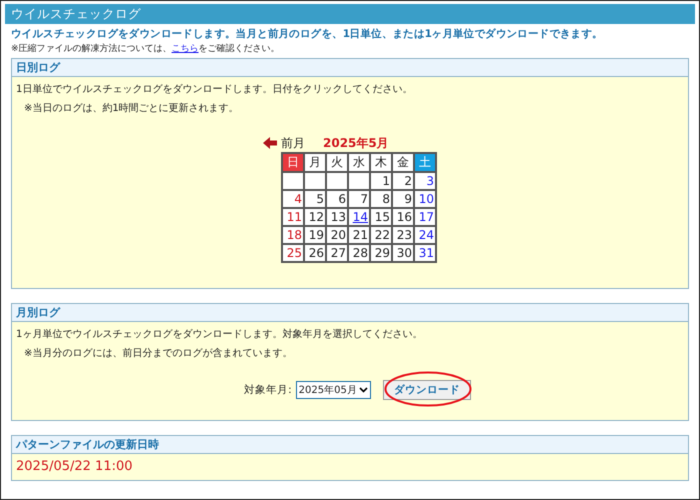  What do you see at coordinates (350, 14) in the screenshot?
I see `page-title: ウイルスチェックログ` at bounding box center [350, 14].